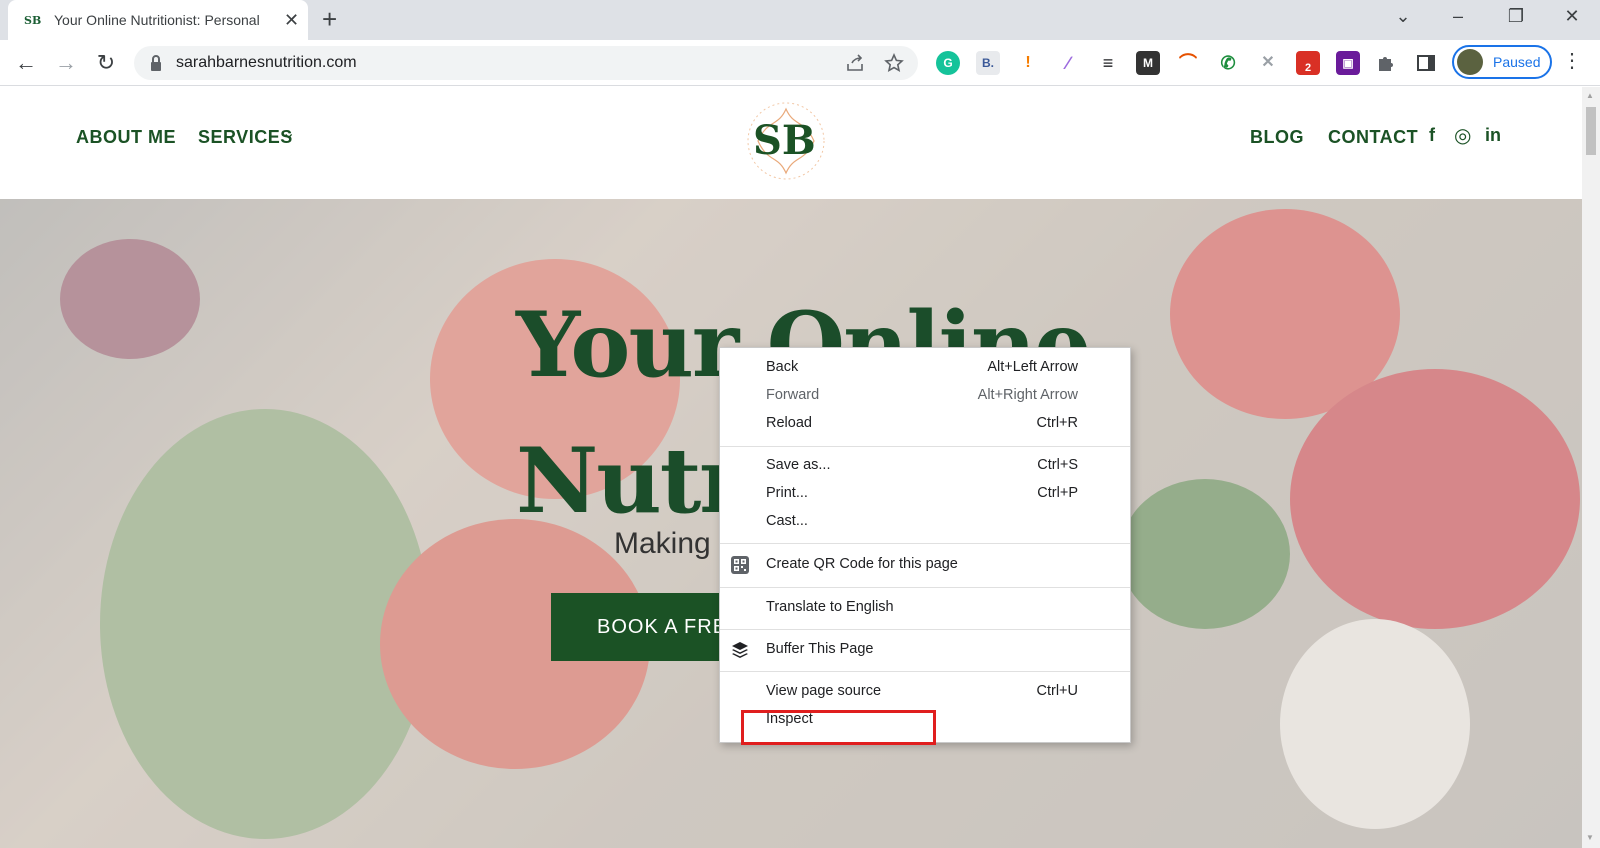  I want to click on side-panel-icon, so click(1426, 63).